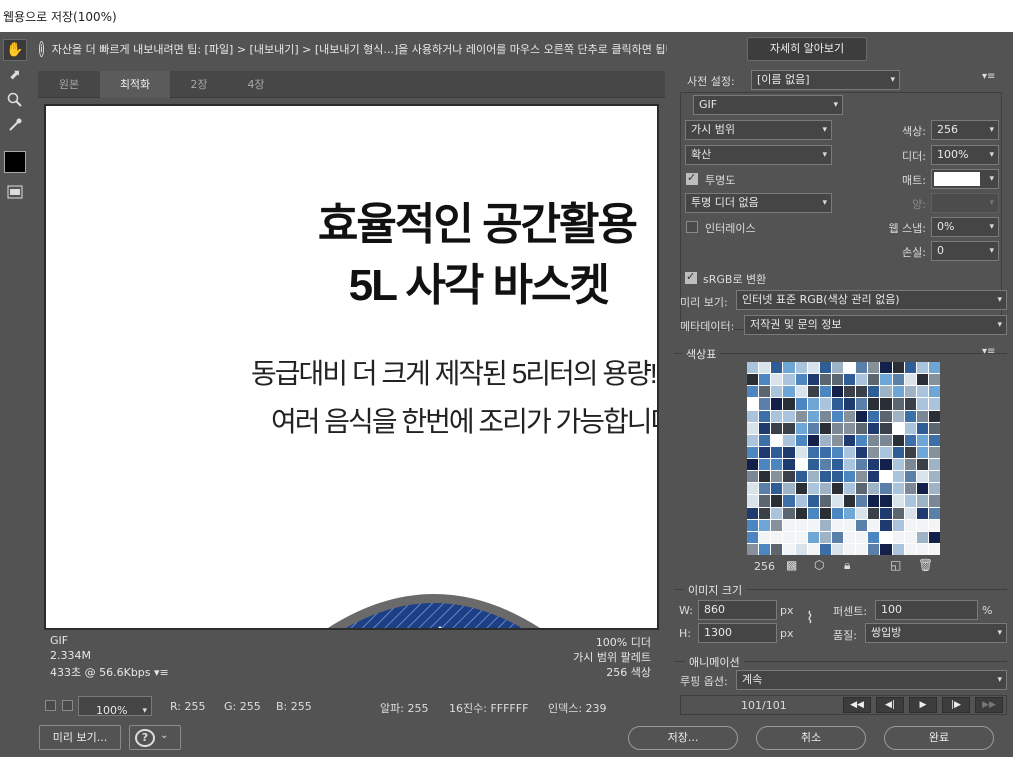 This screenshot has height=757, width=1013. I want to click on transparency-checkbox, so click(692, 178).